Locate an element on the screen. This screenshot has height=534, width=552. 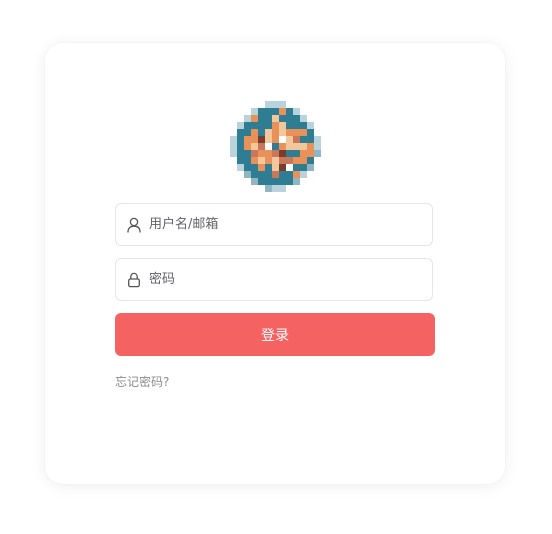
login-button: 登录 is located at coordinates (275, 334).